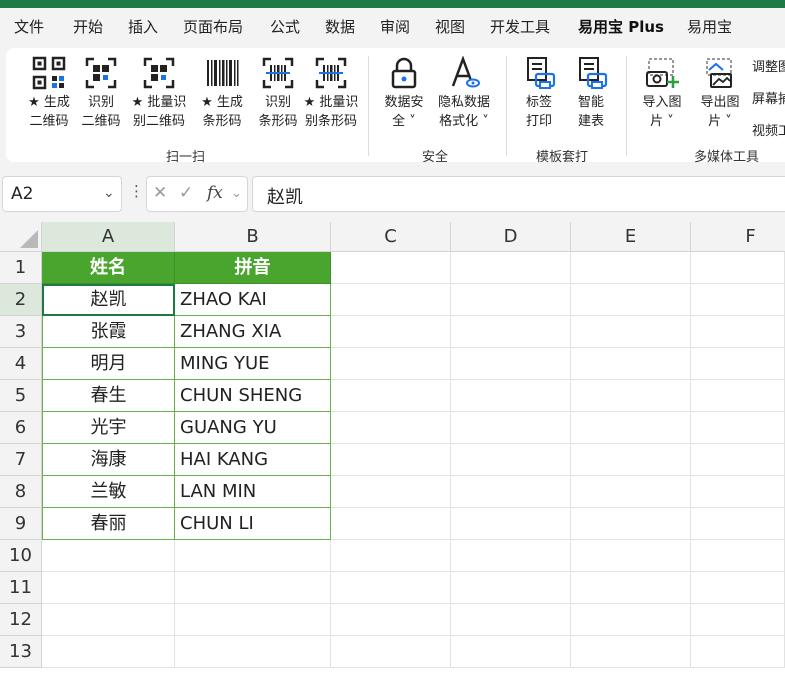 The image size is (785, 688). What do you see at coordinates (395, 26) in the screenshot?
I see `menu-review: 审阅` at bounding box center [395, 26].